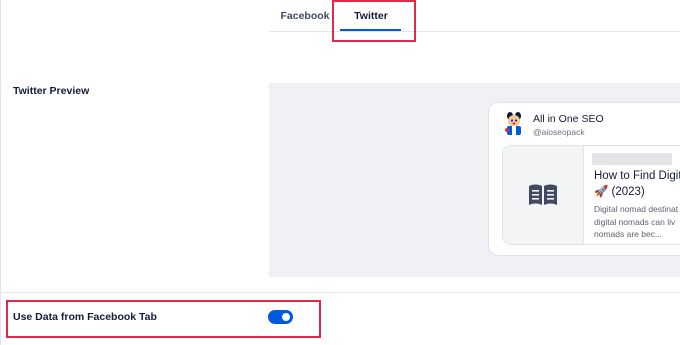  I want to click on social-tabs: Facebook Twitter, so click(474, 16).